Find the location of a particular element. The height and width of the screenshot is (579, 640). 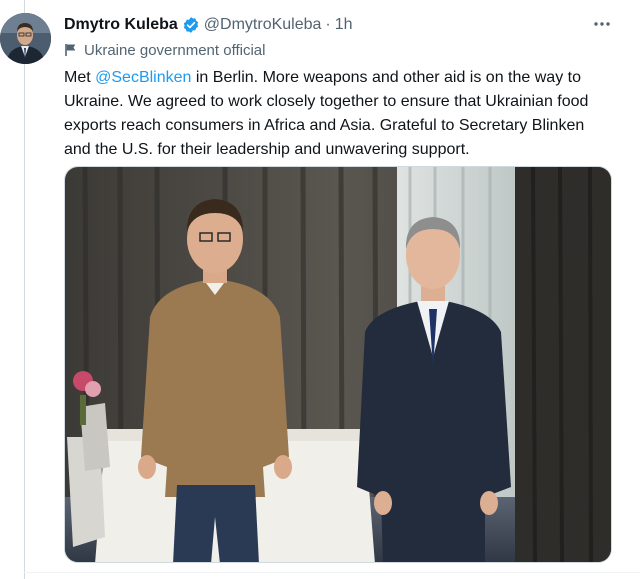

mention-link: @SecBlinken is located at coordinates (143, 77).